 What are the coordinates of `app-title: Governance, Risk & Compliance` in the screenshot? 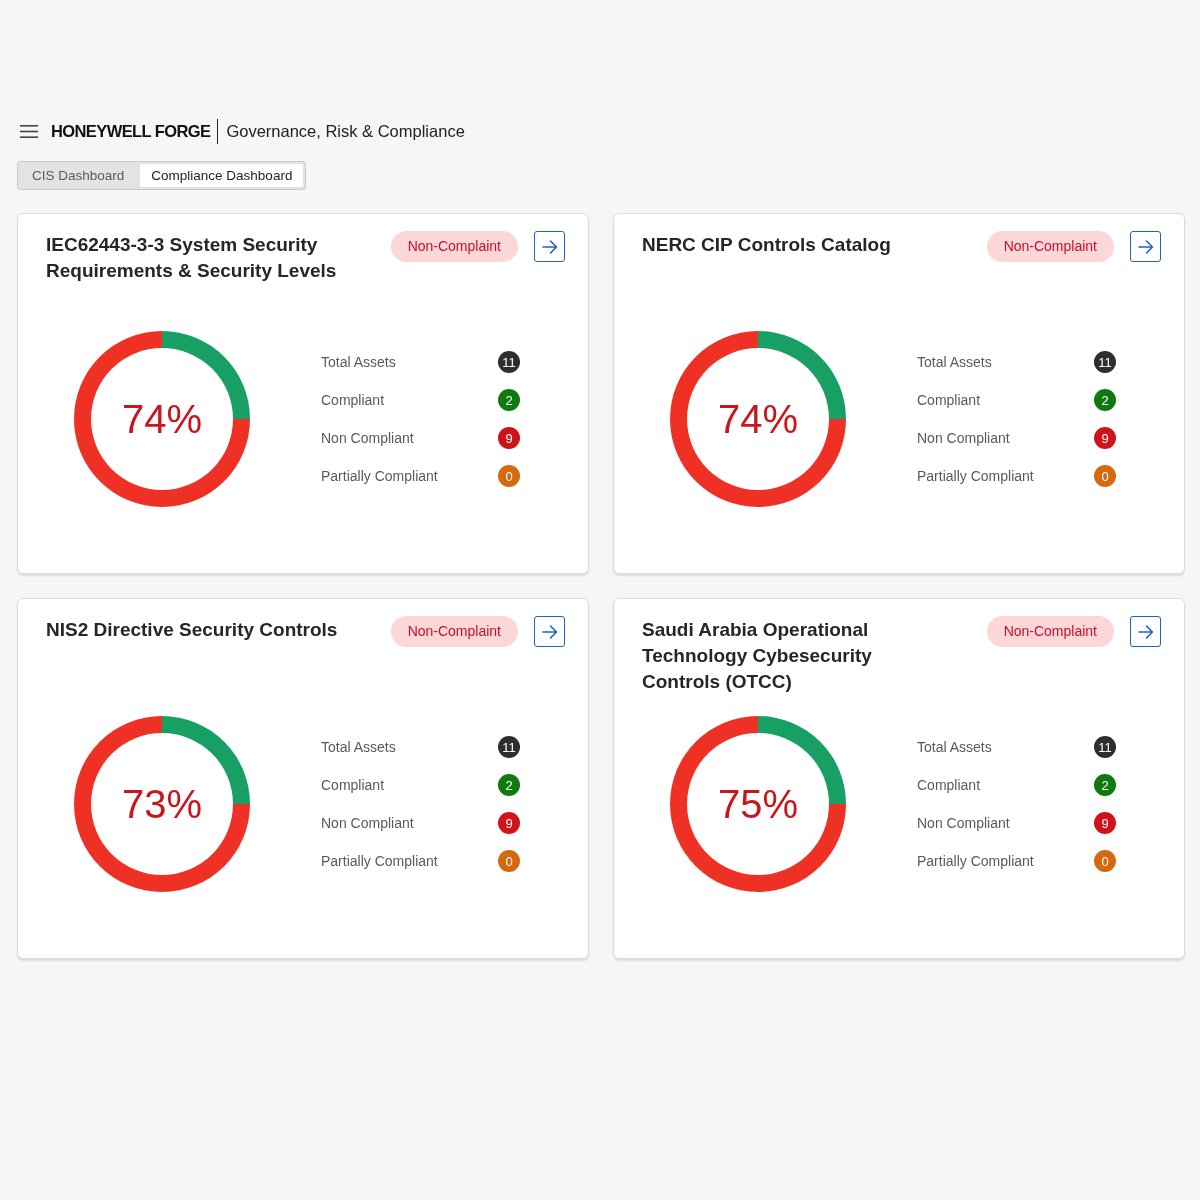 It's located at (345, 131).